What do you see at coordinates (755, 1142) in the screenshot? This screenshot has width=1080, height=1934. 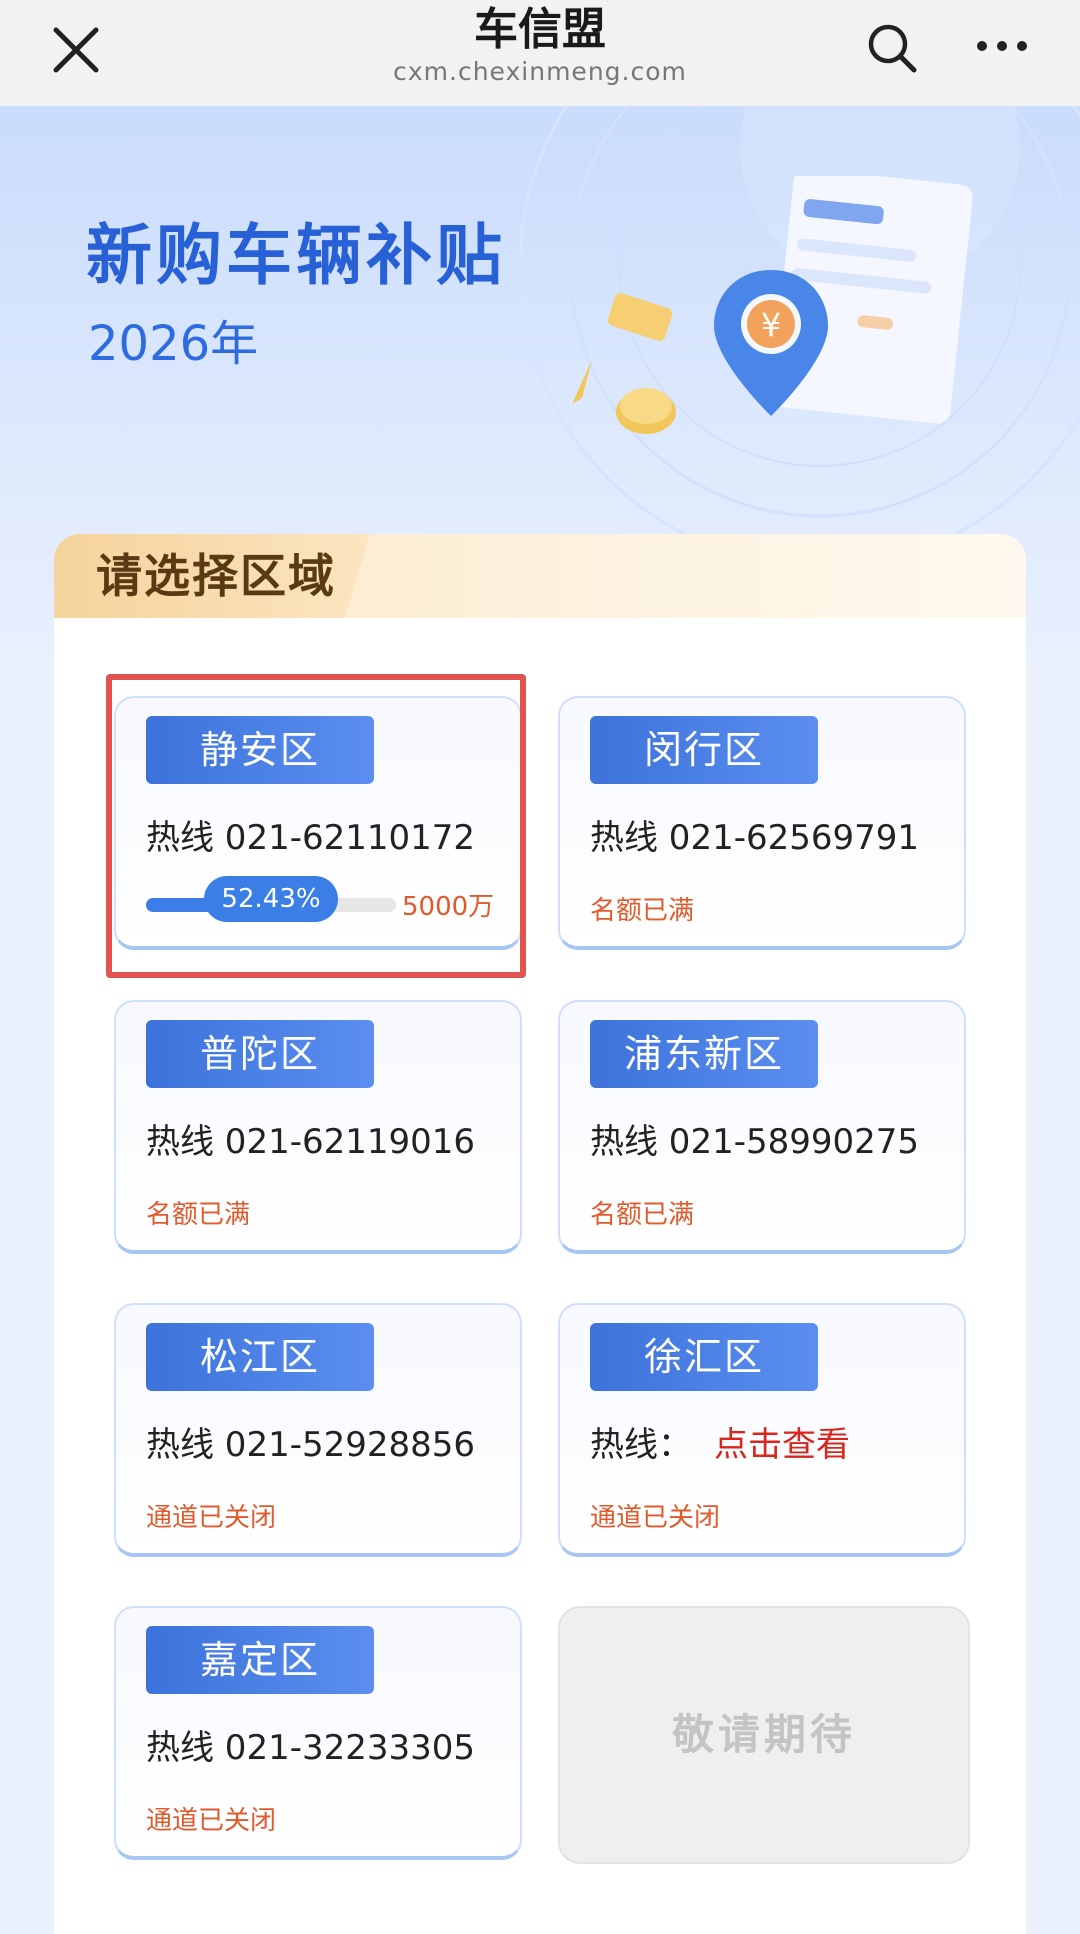 I see `district-hotline: 热线 021-58990275` at bounding box center [755, 1142].